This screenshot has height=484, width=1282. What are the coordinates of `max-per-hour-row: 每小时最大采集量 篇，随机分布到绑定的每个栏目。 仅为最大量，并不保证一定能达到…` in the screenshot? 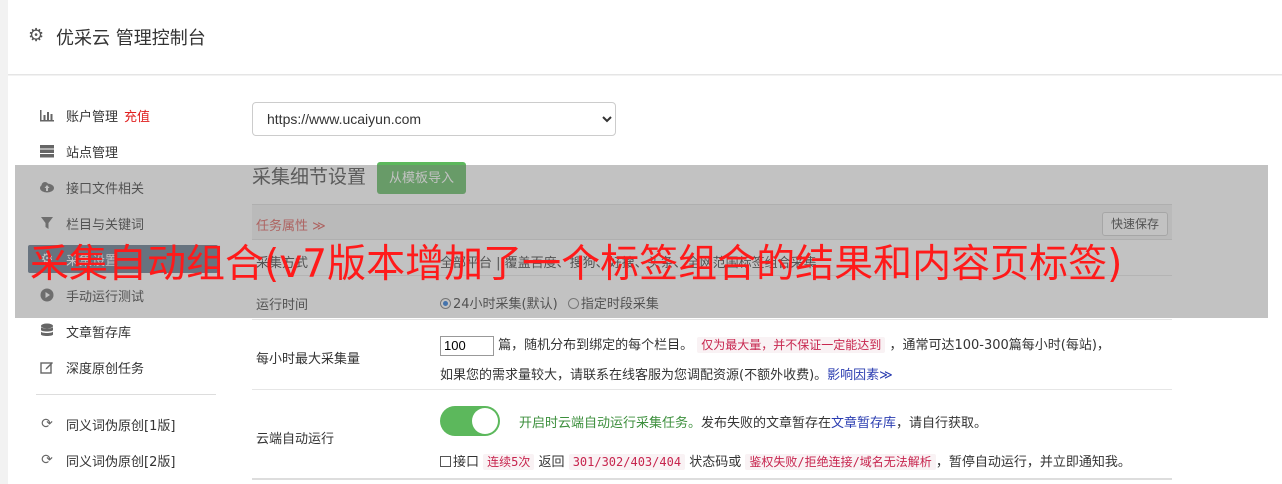 It's located at (712, 355).